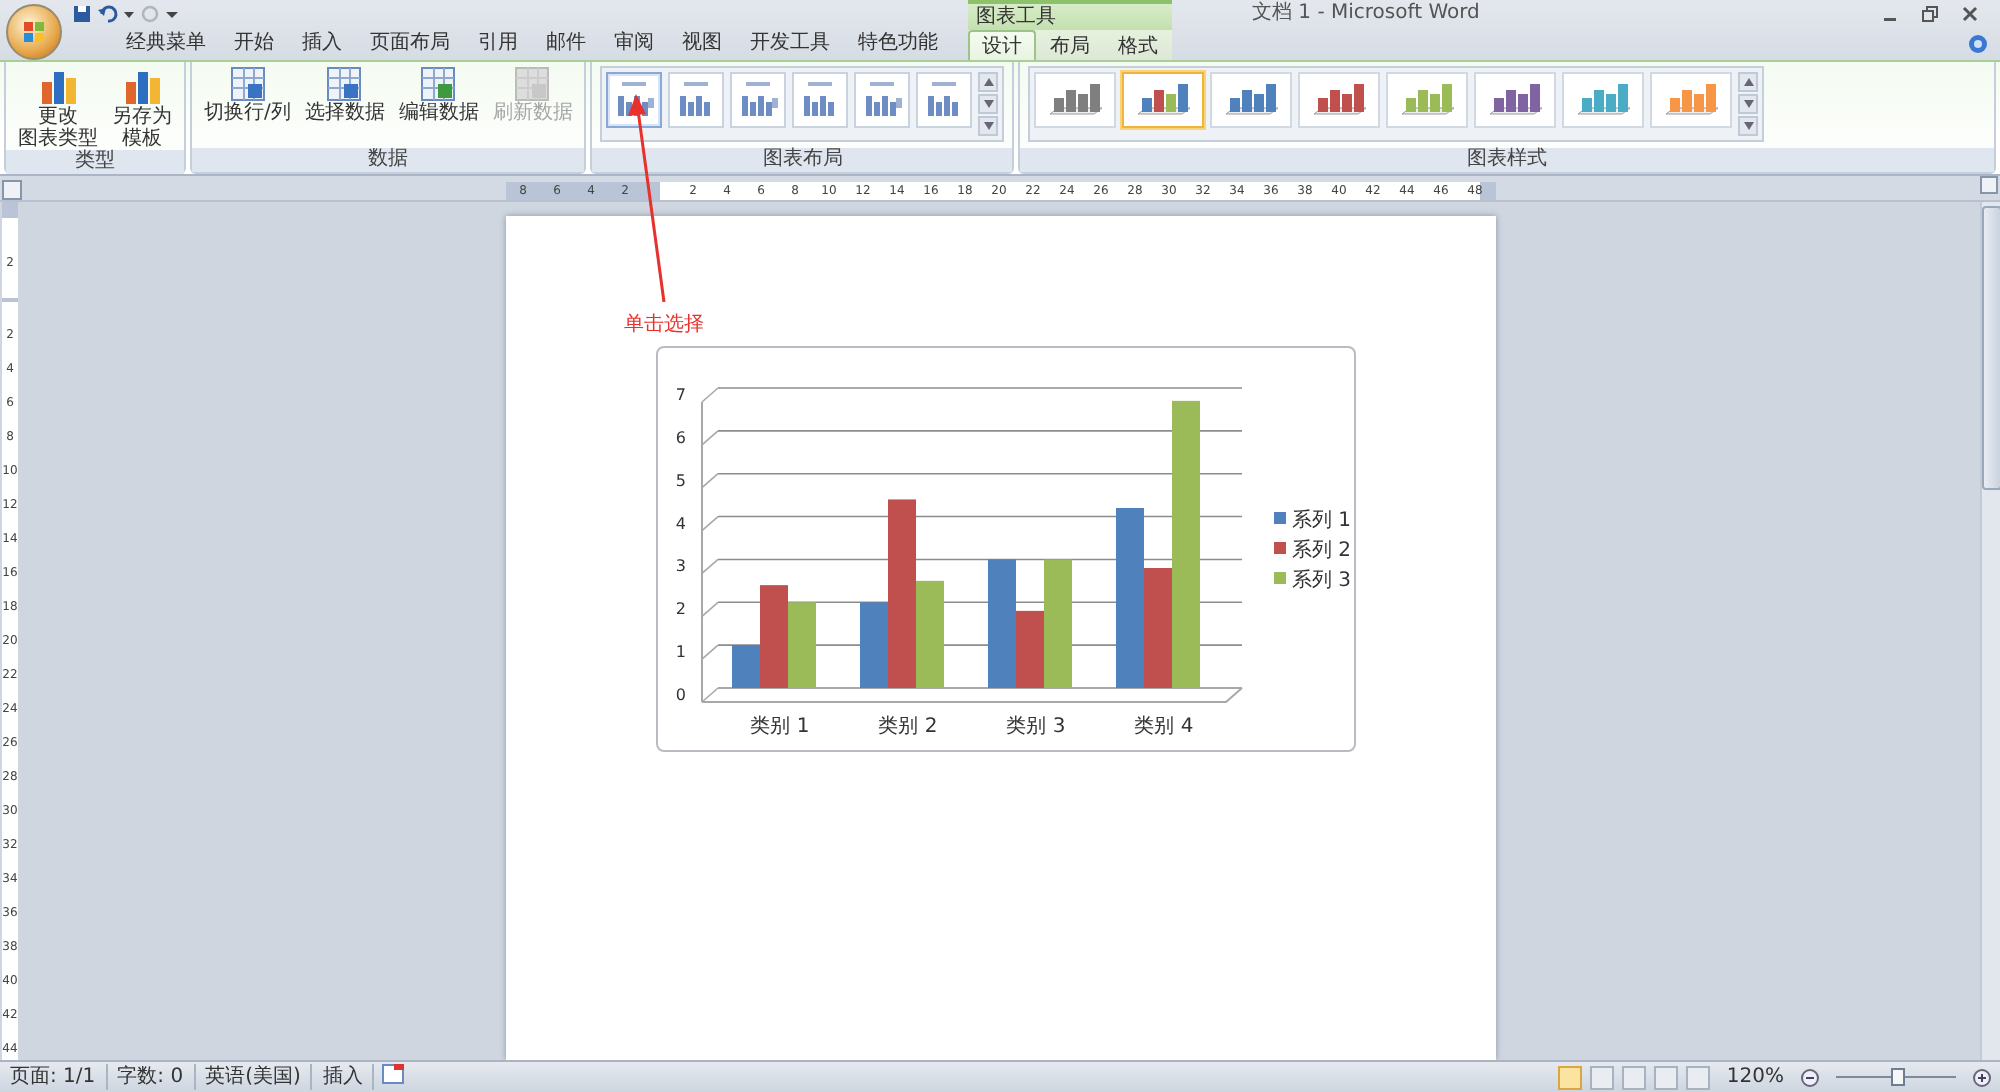  I want to click on axis-tick-label: 1, so click(679, 652).